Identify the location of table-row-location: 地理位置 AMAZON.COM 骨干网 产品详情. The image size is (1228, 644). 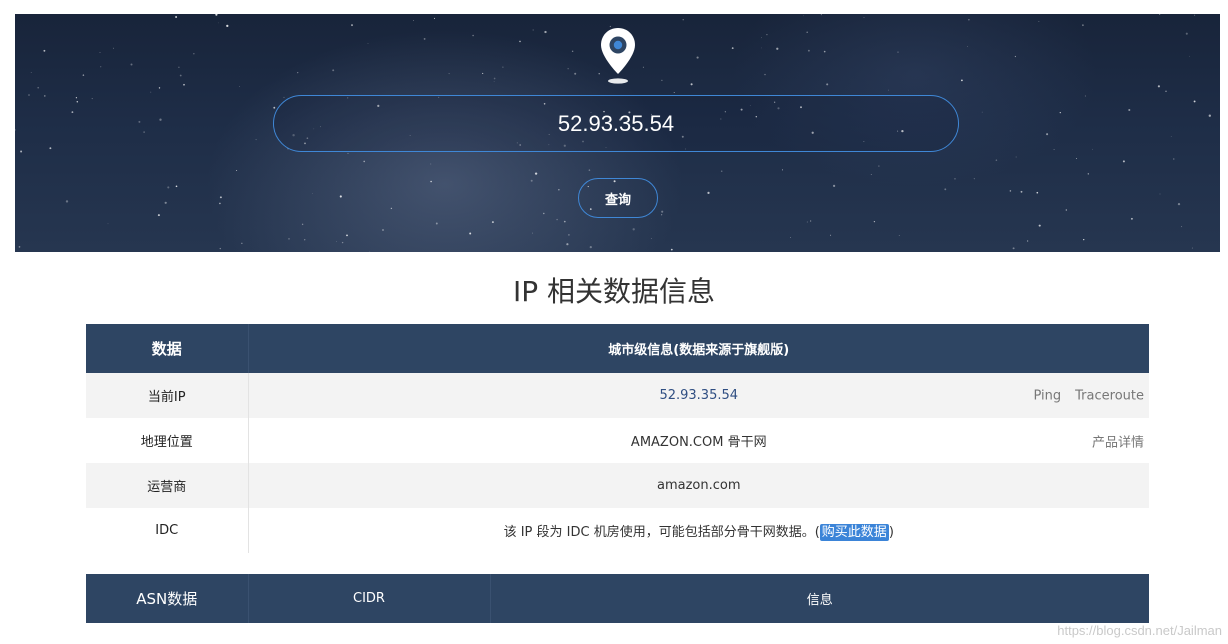
(617, 440).